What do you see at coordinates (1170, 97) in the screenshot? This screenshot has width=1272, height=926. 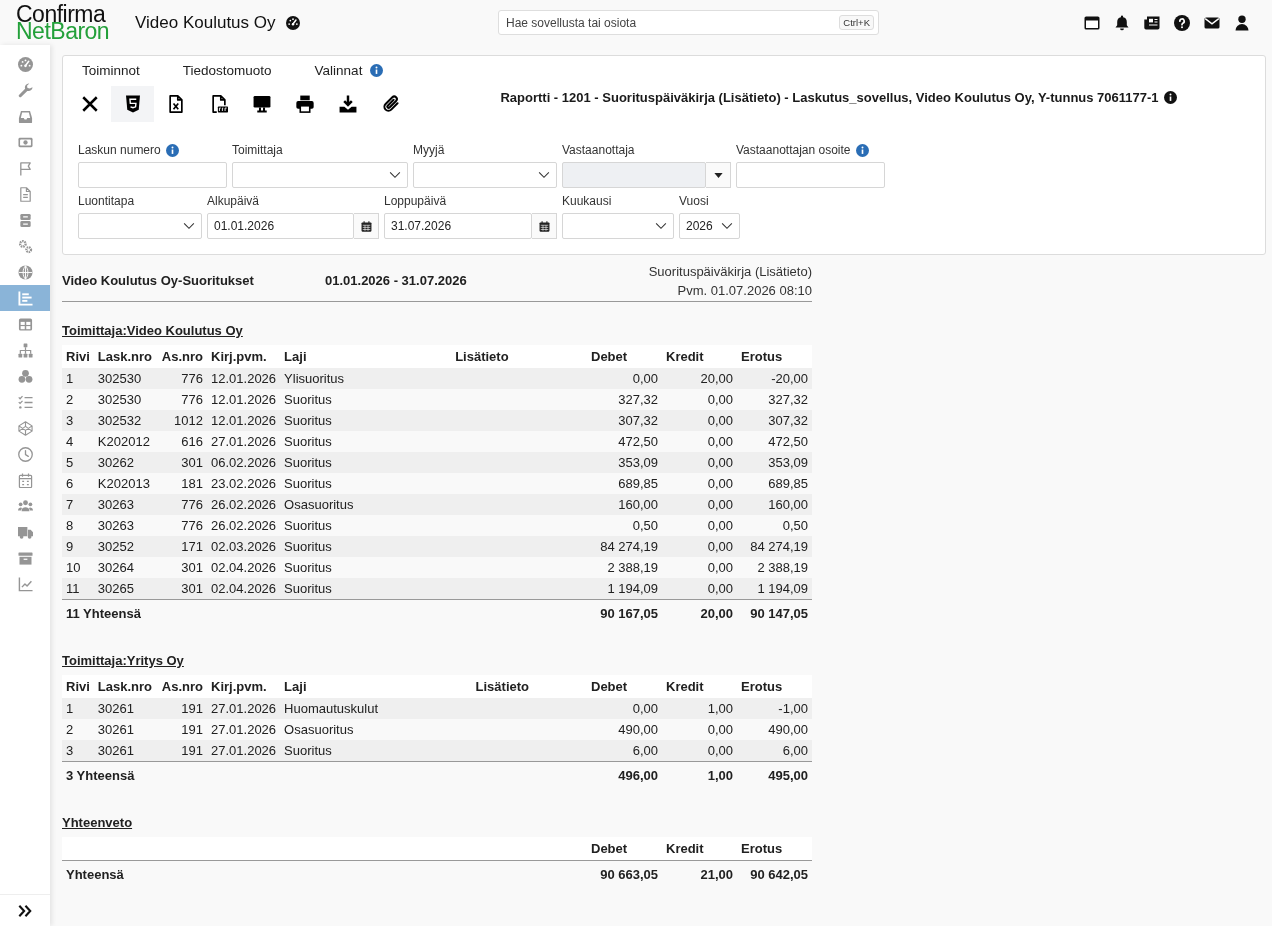 I see `info-icon` at bounding box center [1170, 97].